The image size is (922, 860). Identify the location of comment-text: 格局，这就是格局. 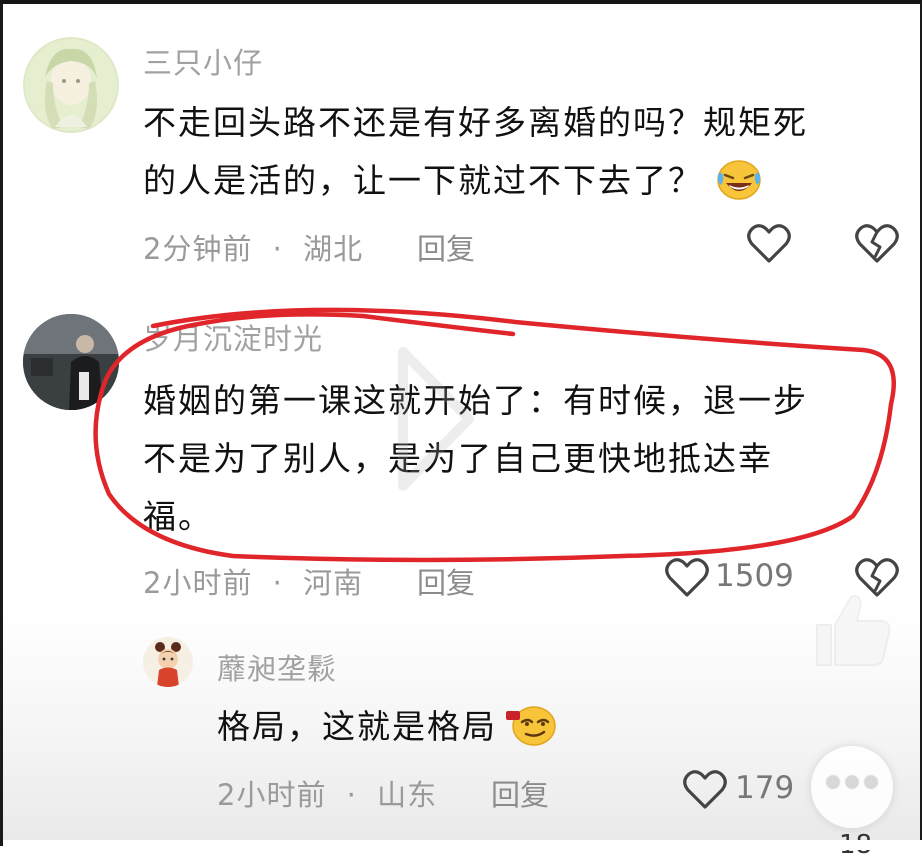
(386, 727).